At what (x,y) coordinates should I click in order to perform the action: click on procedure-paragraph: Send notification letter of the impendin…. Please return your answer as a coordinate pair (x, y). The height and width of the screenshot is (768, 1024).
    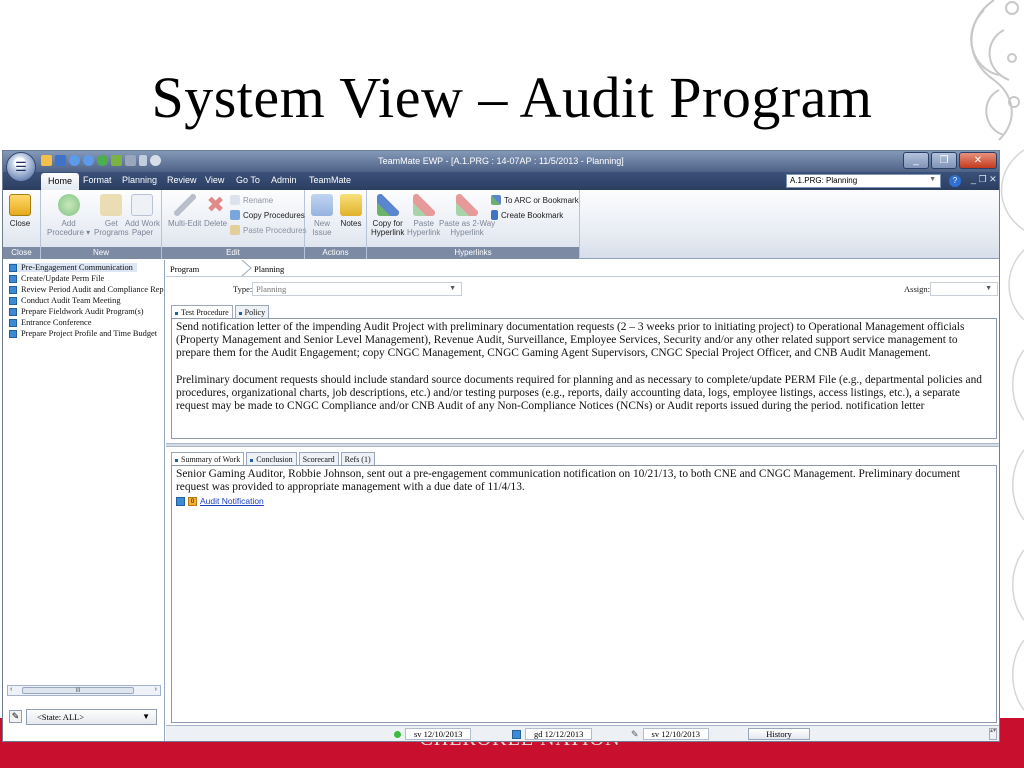
    Looking at the image, I should click on (570, 340).